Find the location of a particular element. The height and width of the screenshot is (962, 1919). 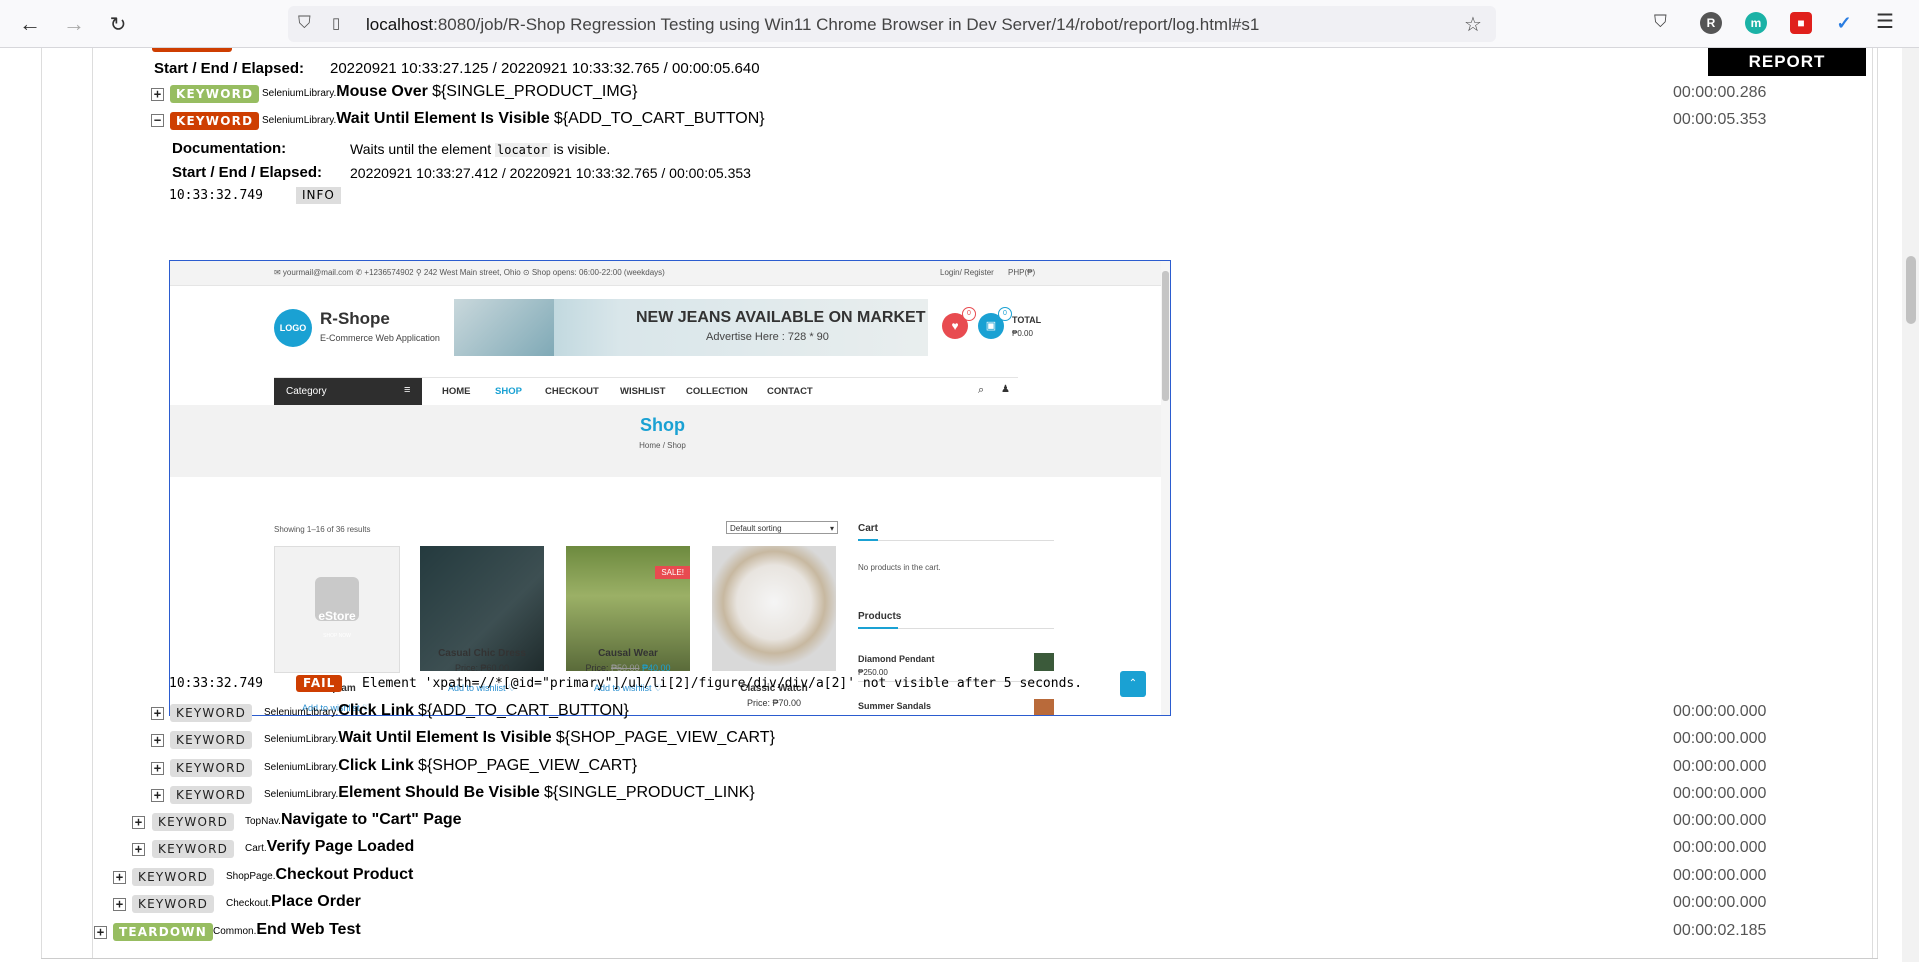

pocket-icon: ⛉ is located at coordinates (1660, 22).